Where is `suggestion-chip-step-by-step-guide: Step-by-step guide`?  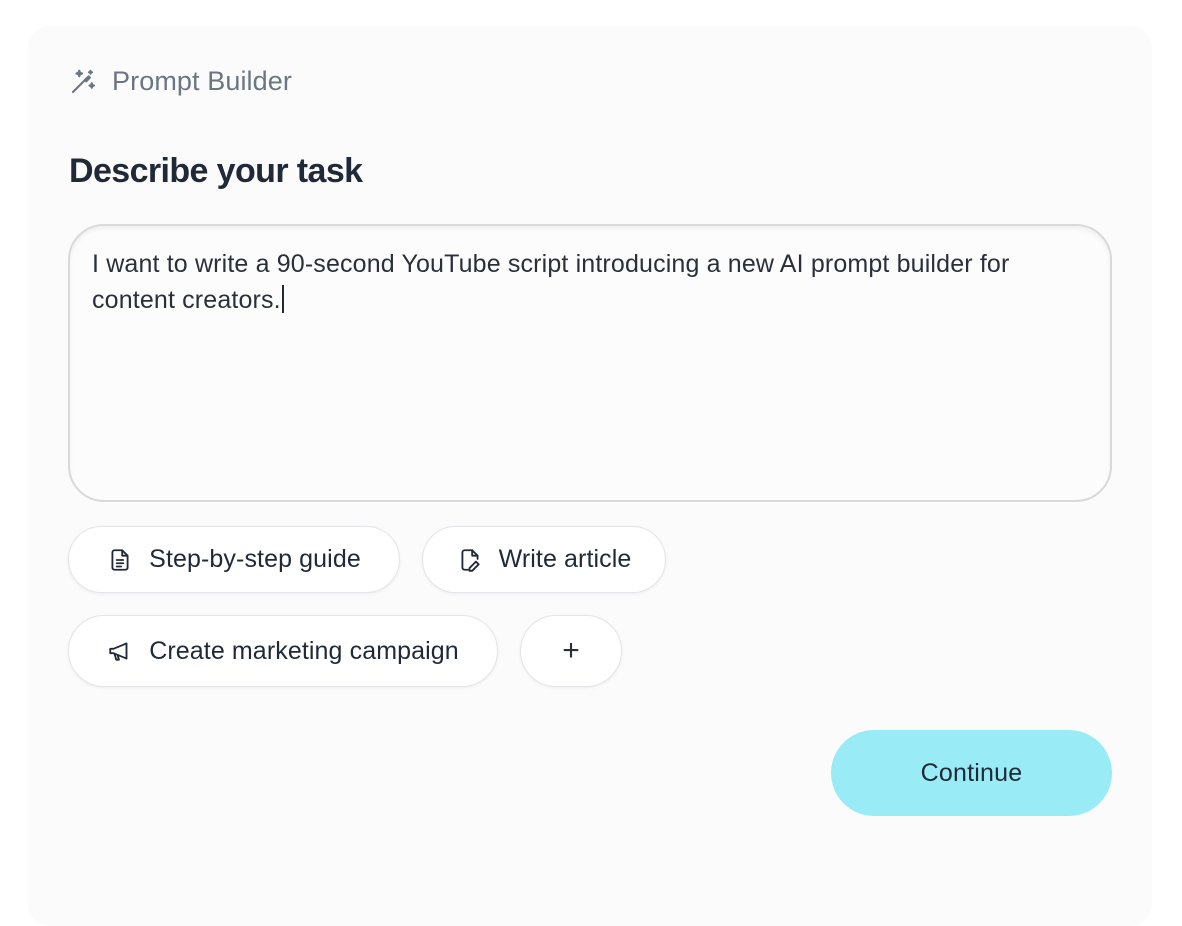
suggestion-chip-step-by-step-guide: Step-by-step guide is located at coordinates (234, 559).